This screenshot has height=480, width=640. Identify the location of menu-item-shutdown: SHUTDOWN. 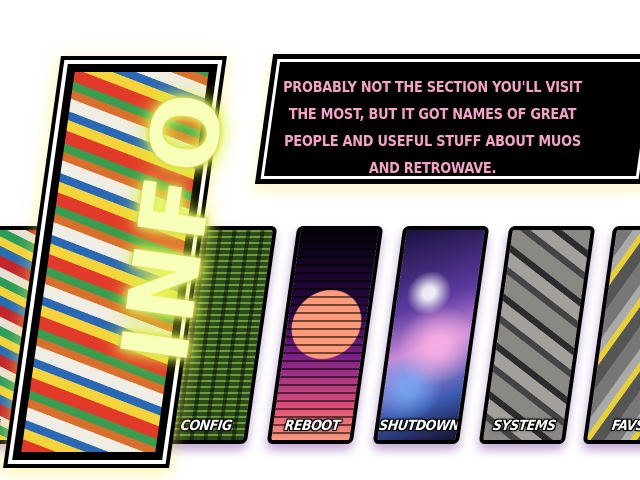
(431, 335).